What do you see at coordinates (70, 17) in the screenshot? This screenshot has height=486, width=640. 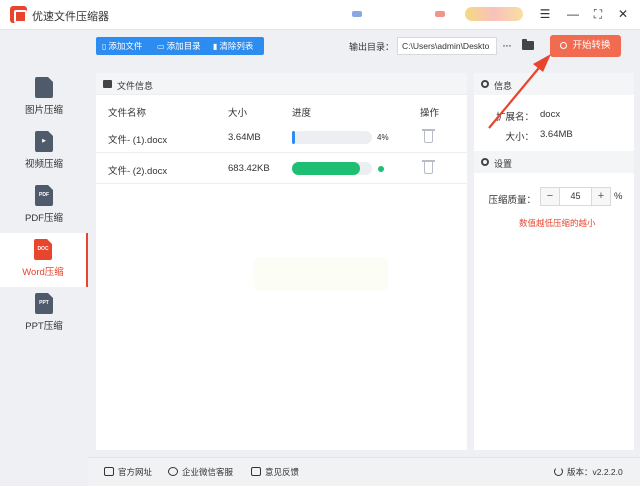 I see `app-title: 优速文件压缩器` at bounding box center [70, 17].